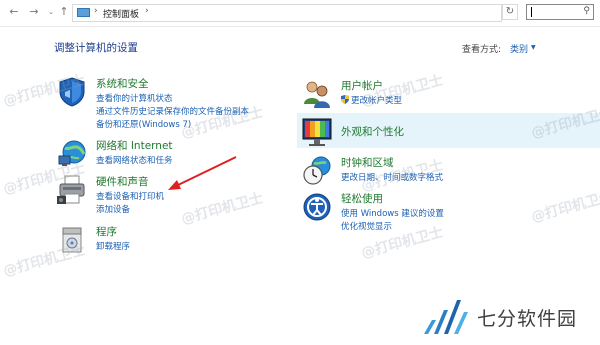  I want to click on brand-logo: 七分软件园, so click(505, 317).